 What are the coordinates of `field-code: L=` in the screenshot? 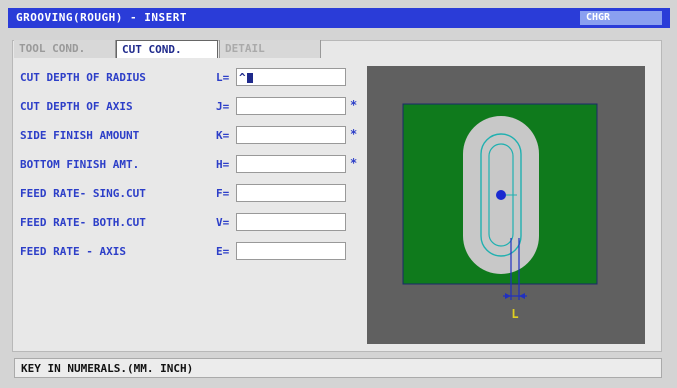 It's located at (223, 77).